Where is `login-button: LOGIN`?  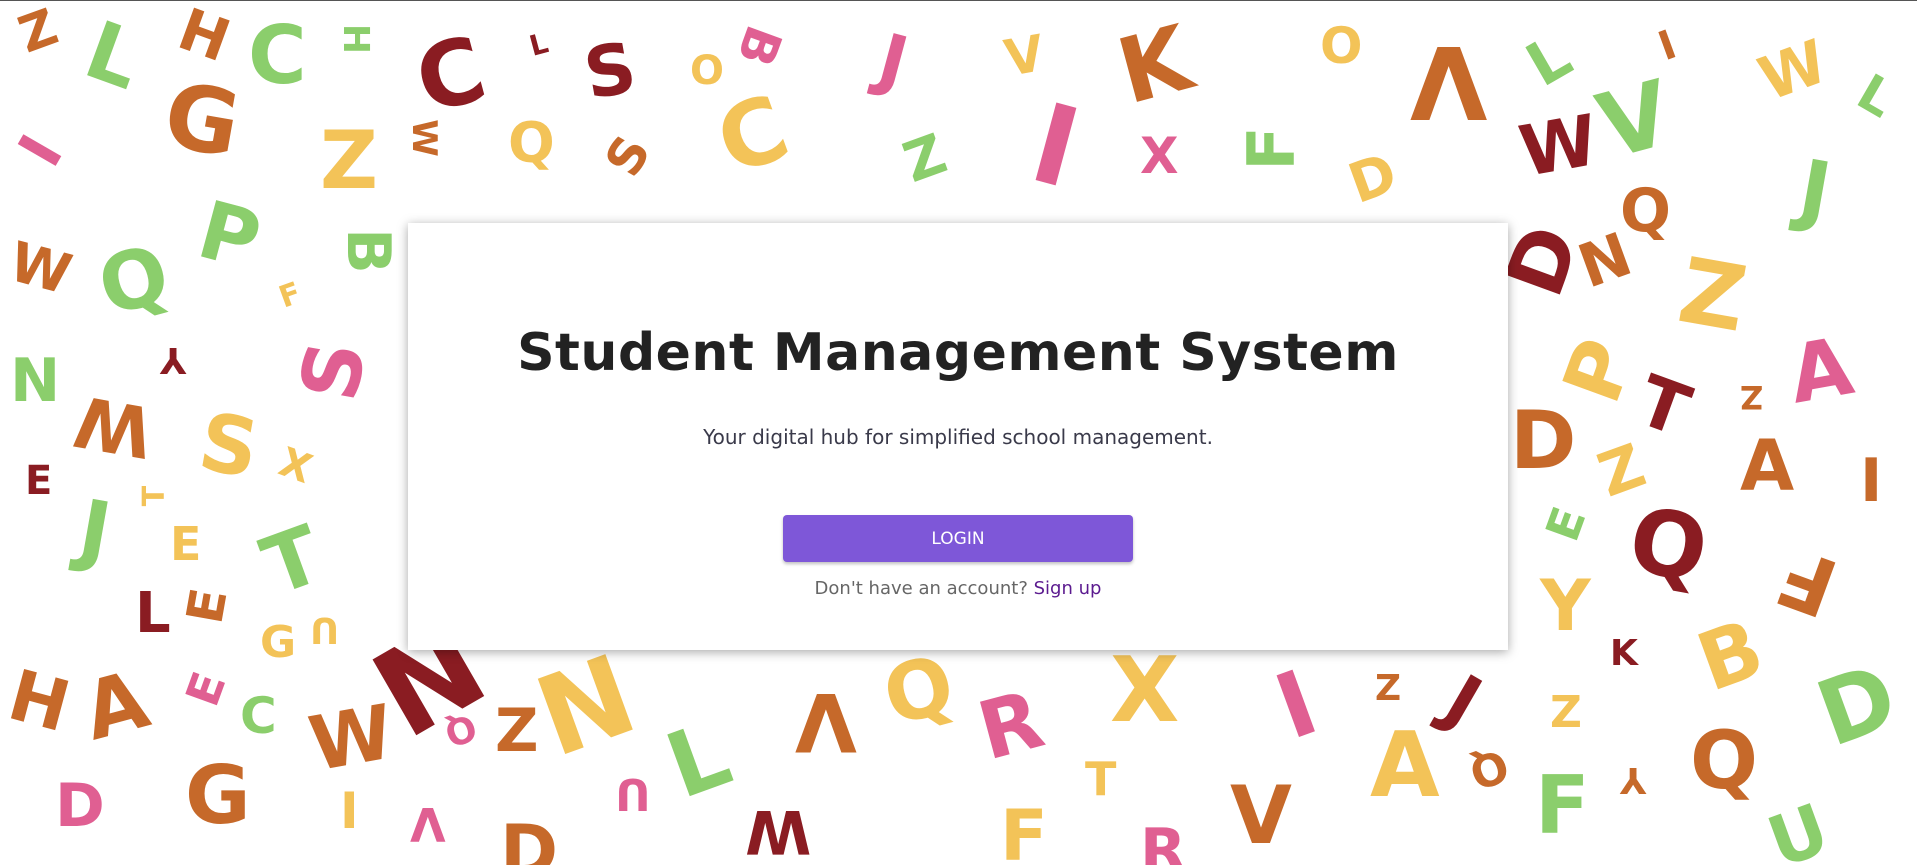 login-button: LOGIN is located at coordinates (958, 538).